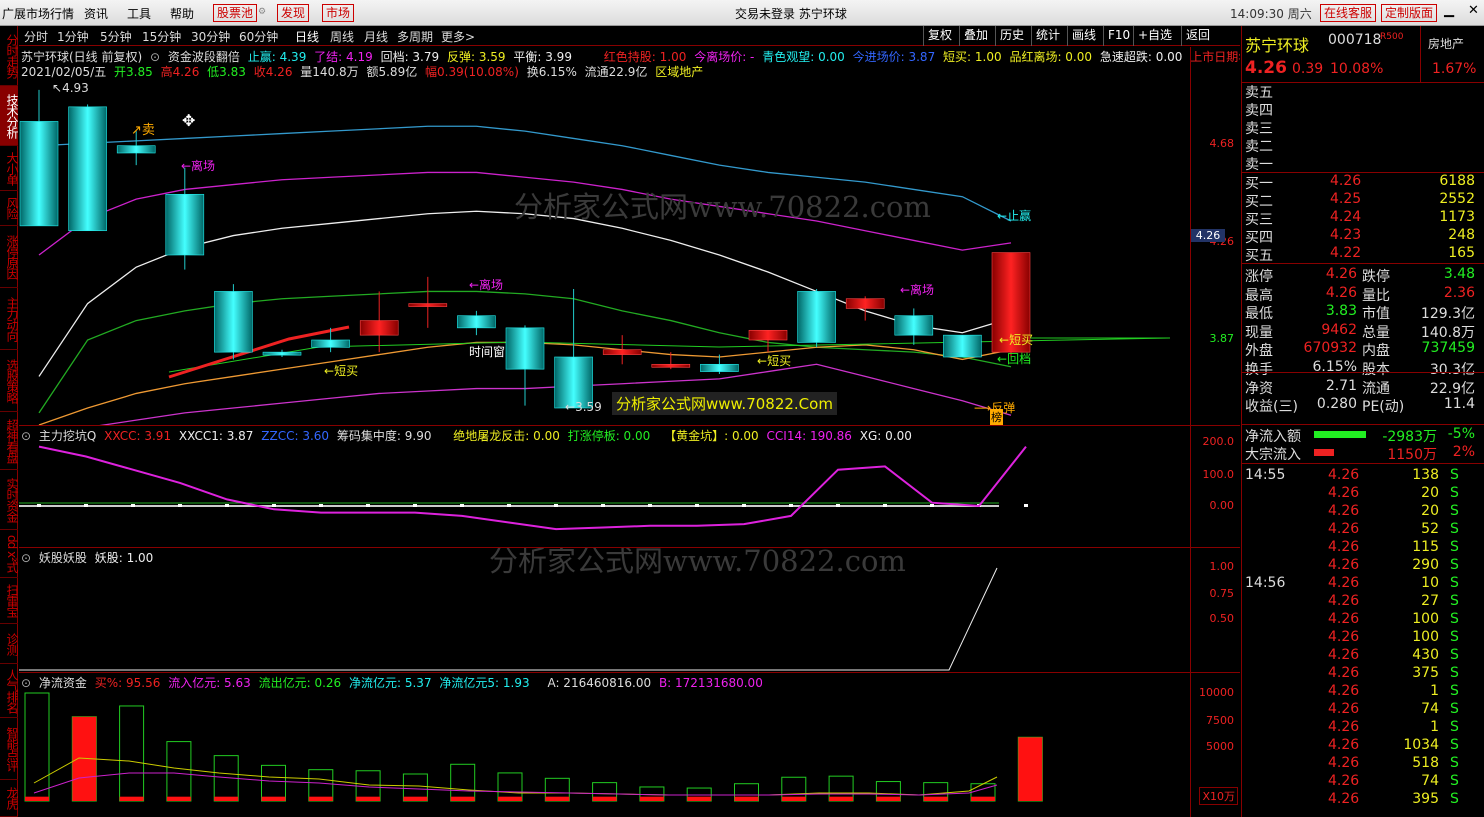 This screenshot has width=1484, height=817. I want to click on tab-super: 超神看盘, so click(9, 441).